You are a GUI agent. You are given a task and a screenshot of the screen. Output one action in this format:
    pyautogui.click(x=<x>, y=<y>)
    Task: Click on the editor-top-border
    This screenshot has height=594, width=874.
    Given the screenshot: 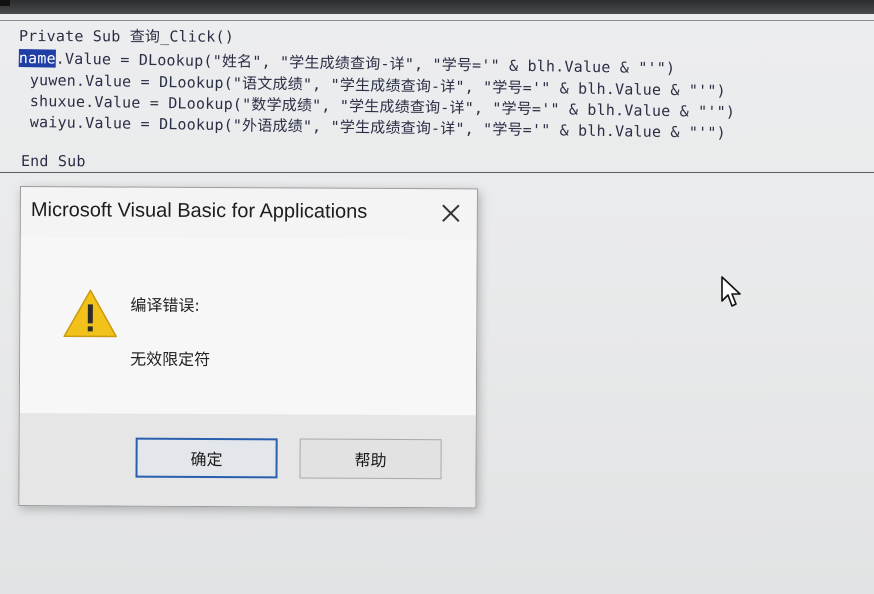 What is the action you would take?
    pyautogui.click(x=437, y=20)
    